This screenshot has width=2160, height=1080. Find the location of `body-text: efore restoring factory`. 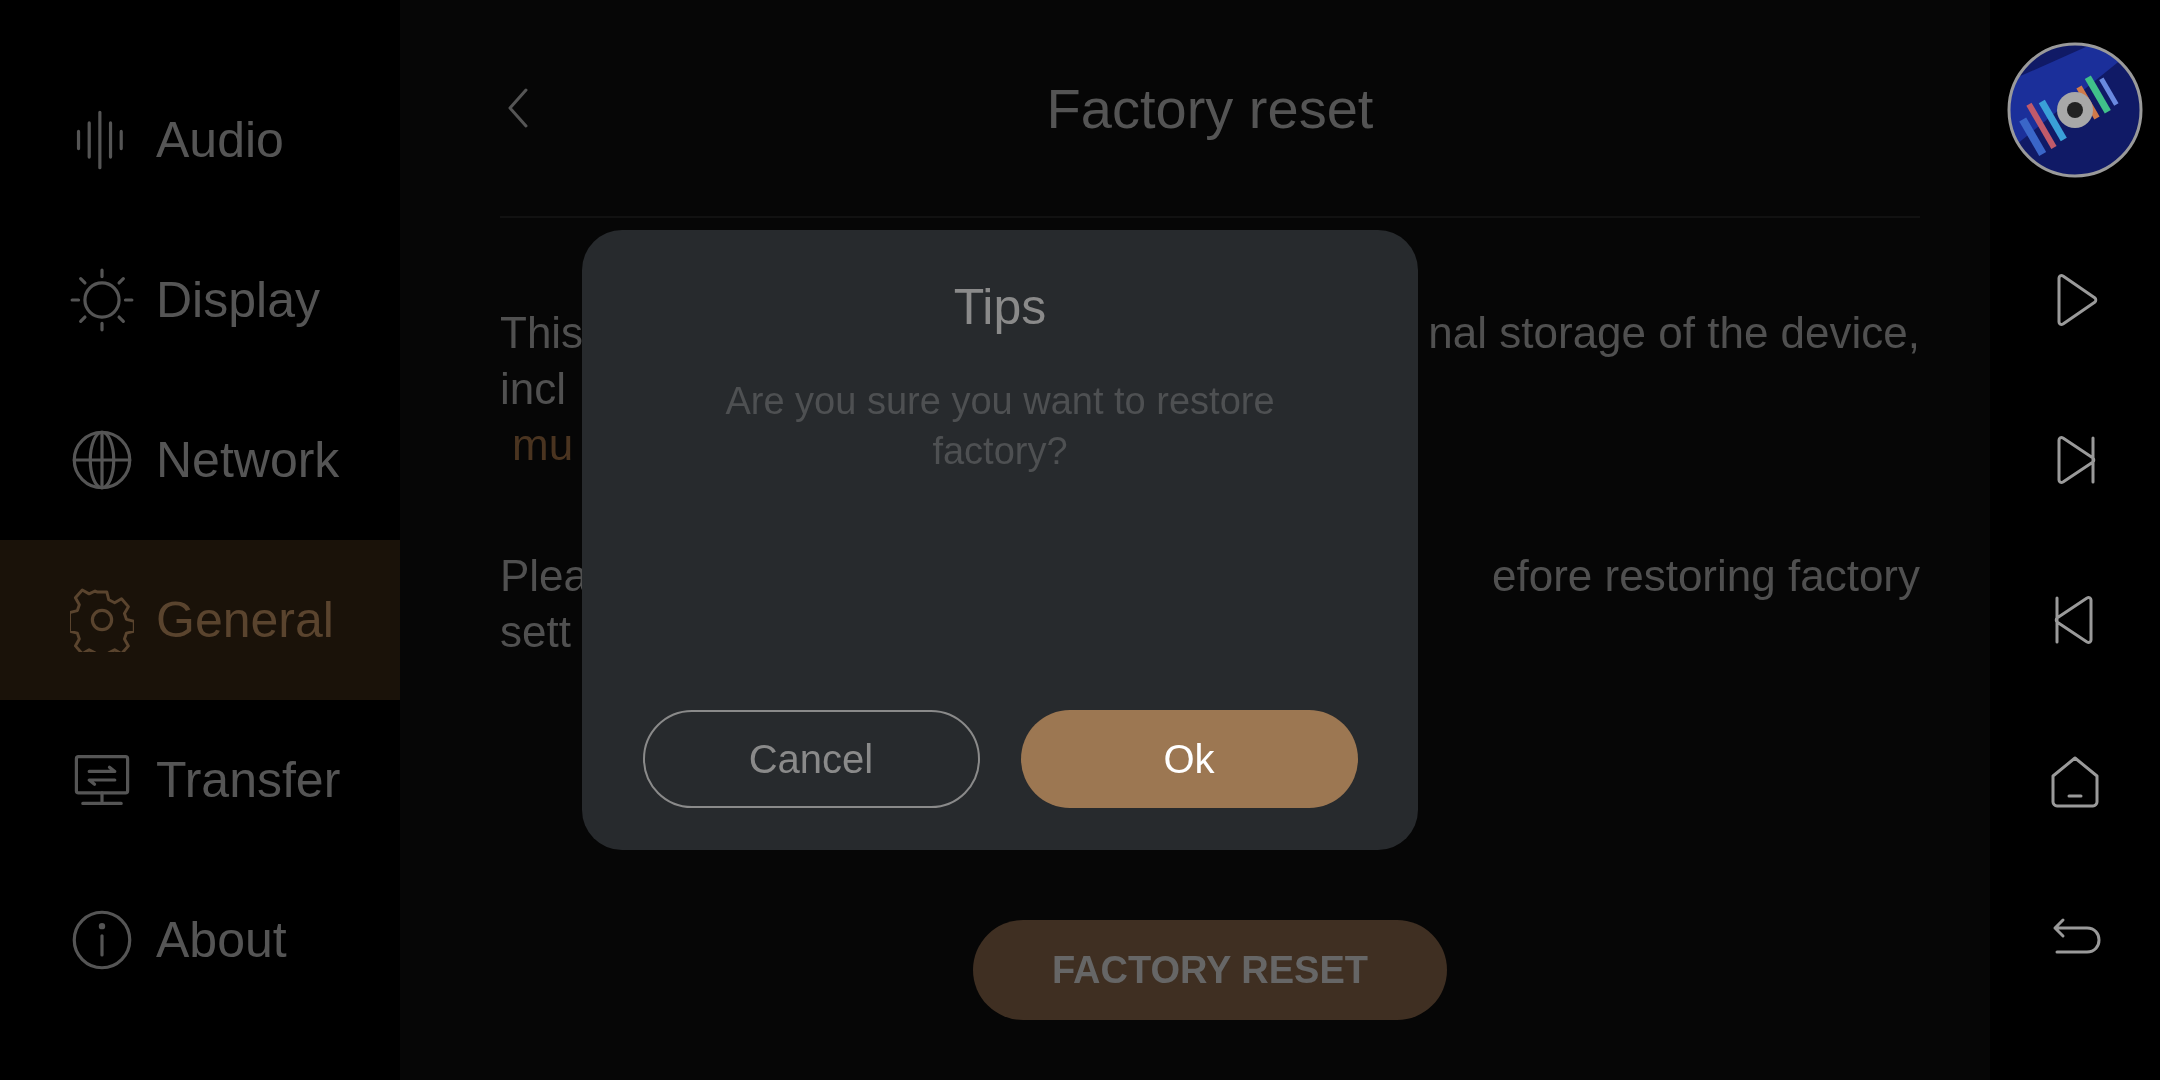

body-text: efore restoring factory is located at coordinates (1706, 576).